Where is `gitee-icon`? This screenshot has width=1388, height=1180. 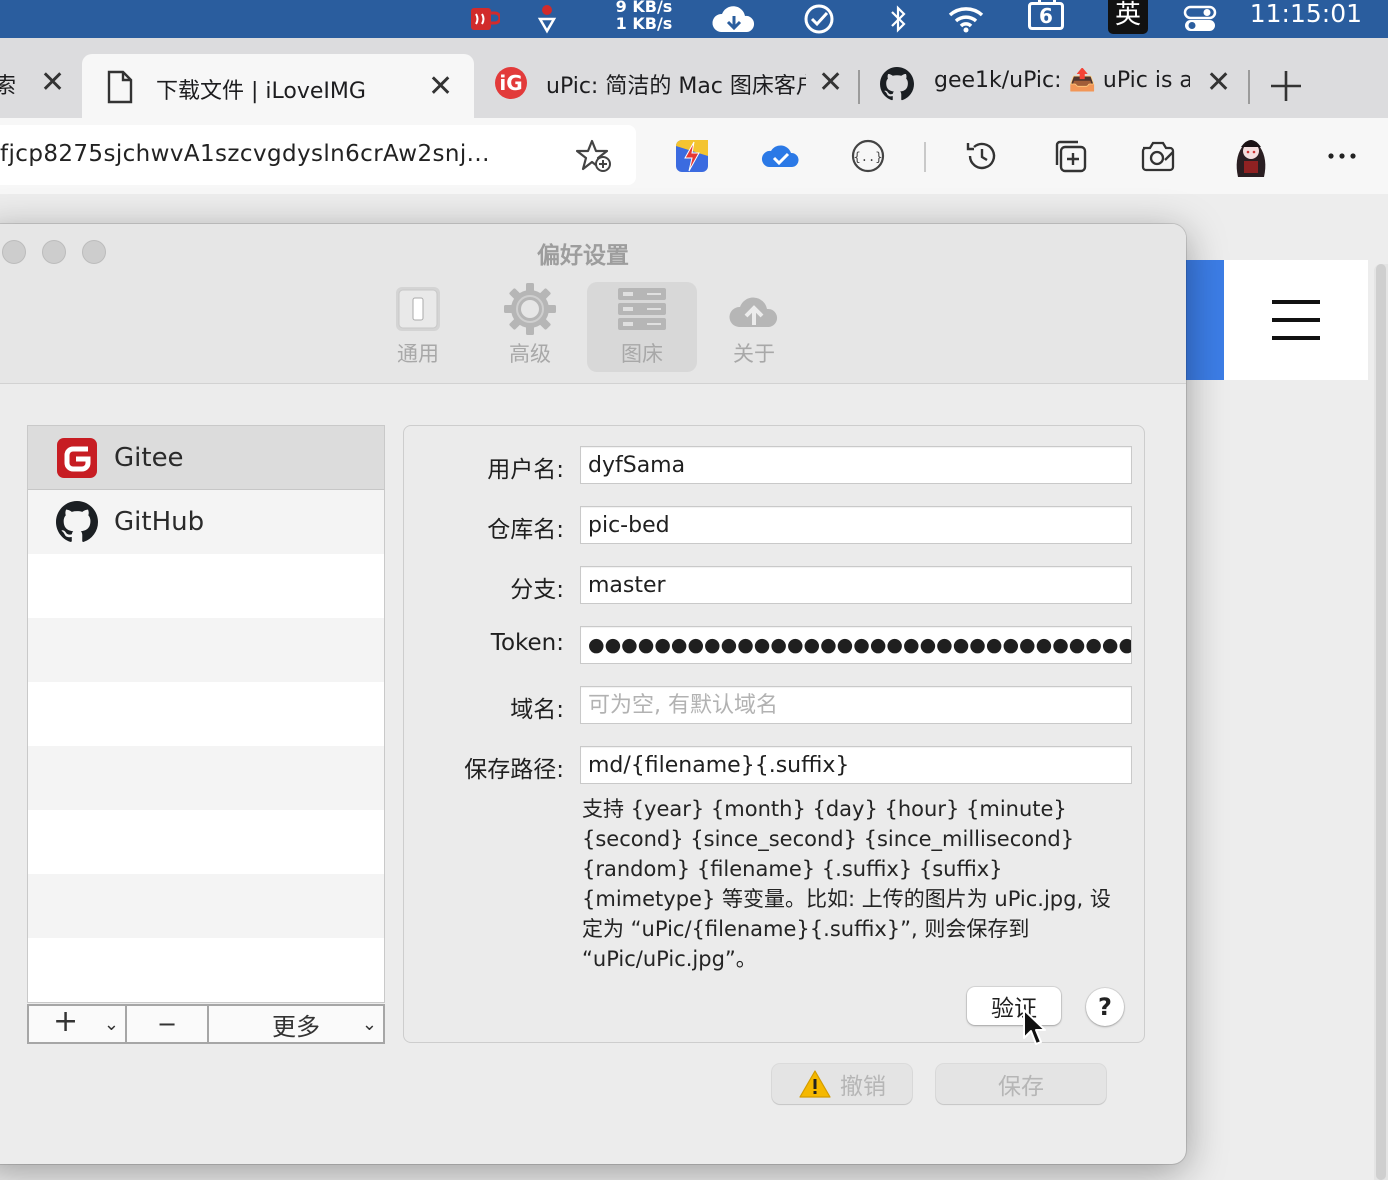 gitee-icon is located at coordinates (77, 458).